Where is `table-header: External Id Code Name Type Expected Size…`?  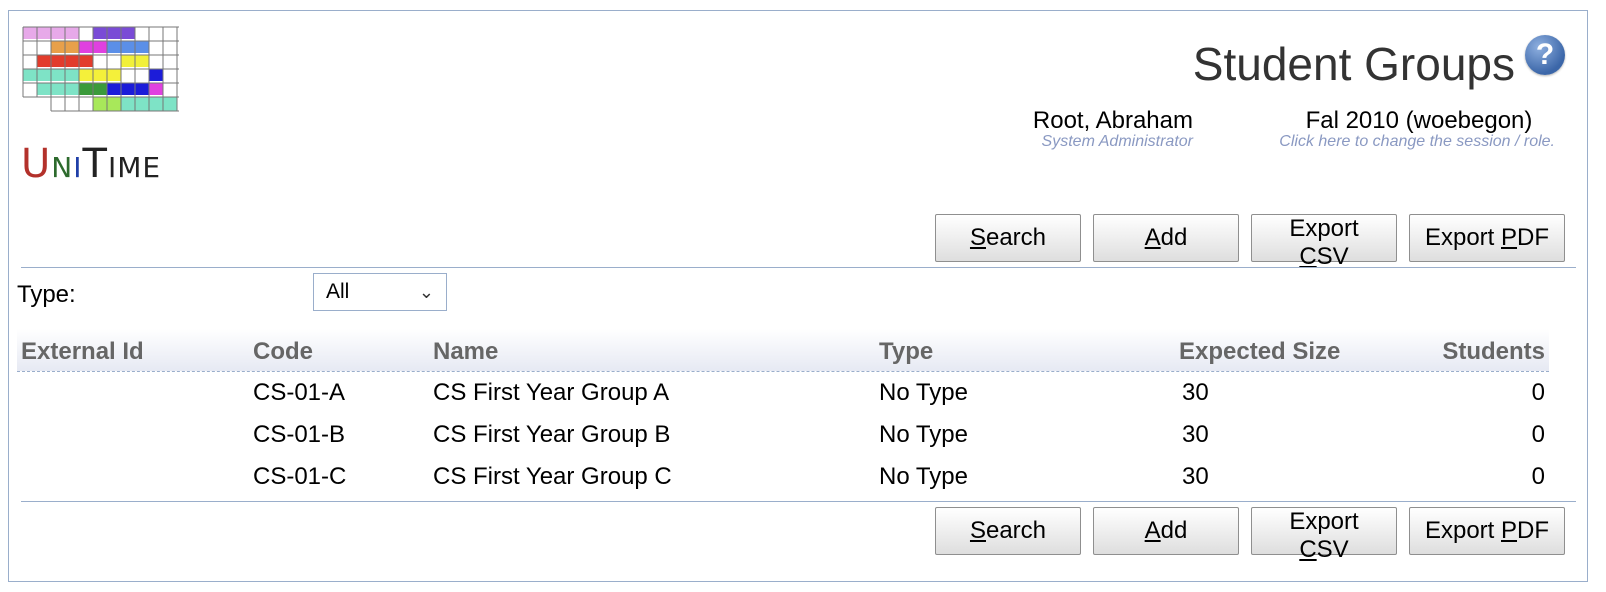 table-header: External Id Code Name Type Expected Size… is located at coordinates (783, 350).